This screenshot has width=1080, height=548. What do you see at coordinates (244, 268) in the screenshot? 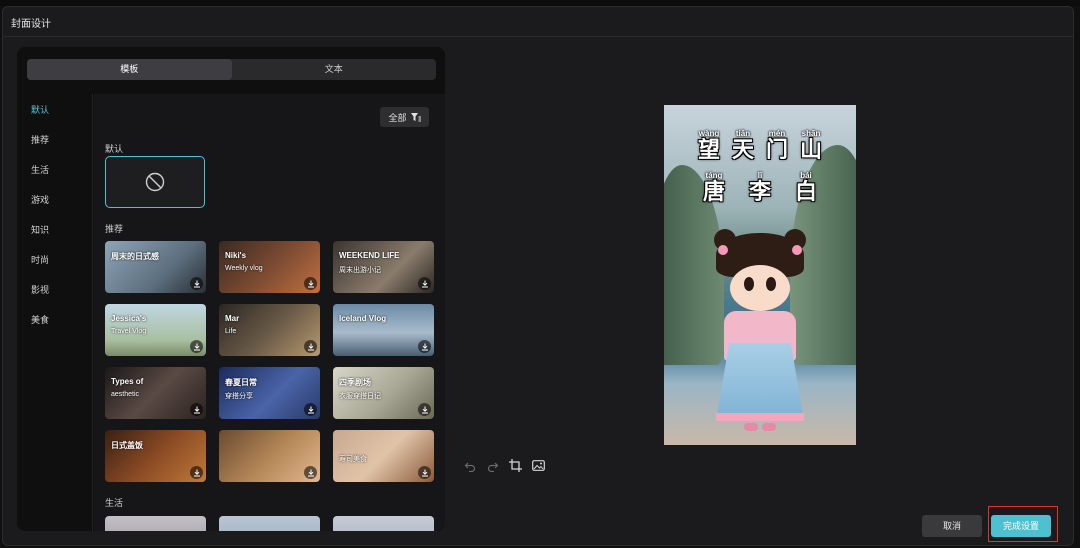
I see `template-subcaption: Weekly vlog` at bounding box center [244, 268].